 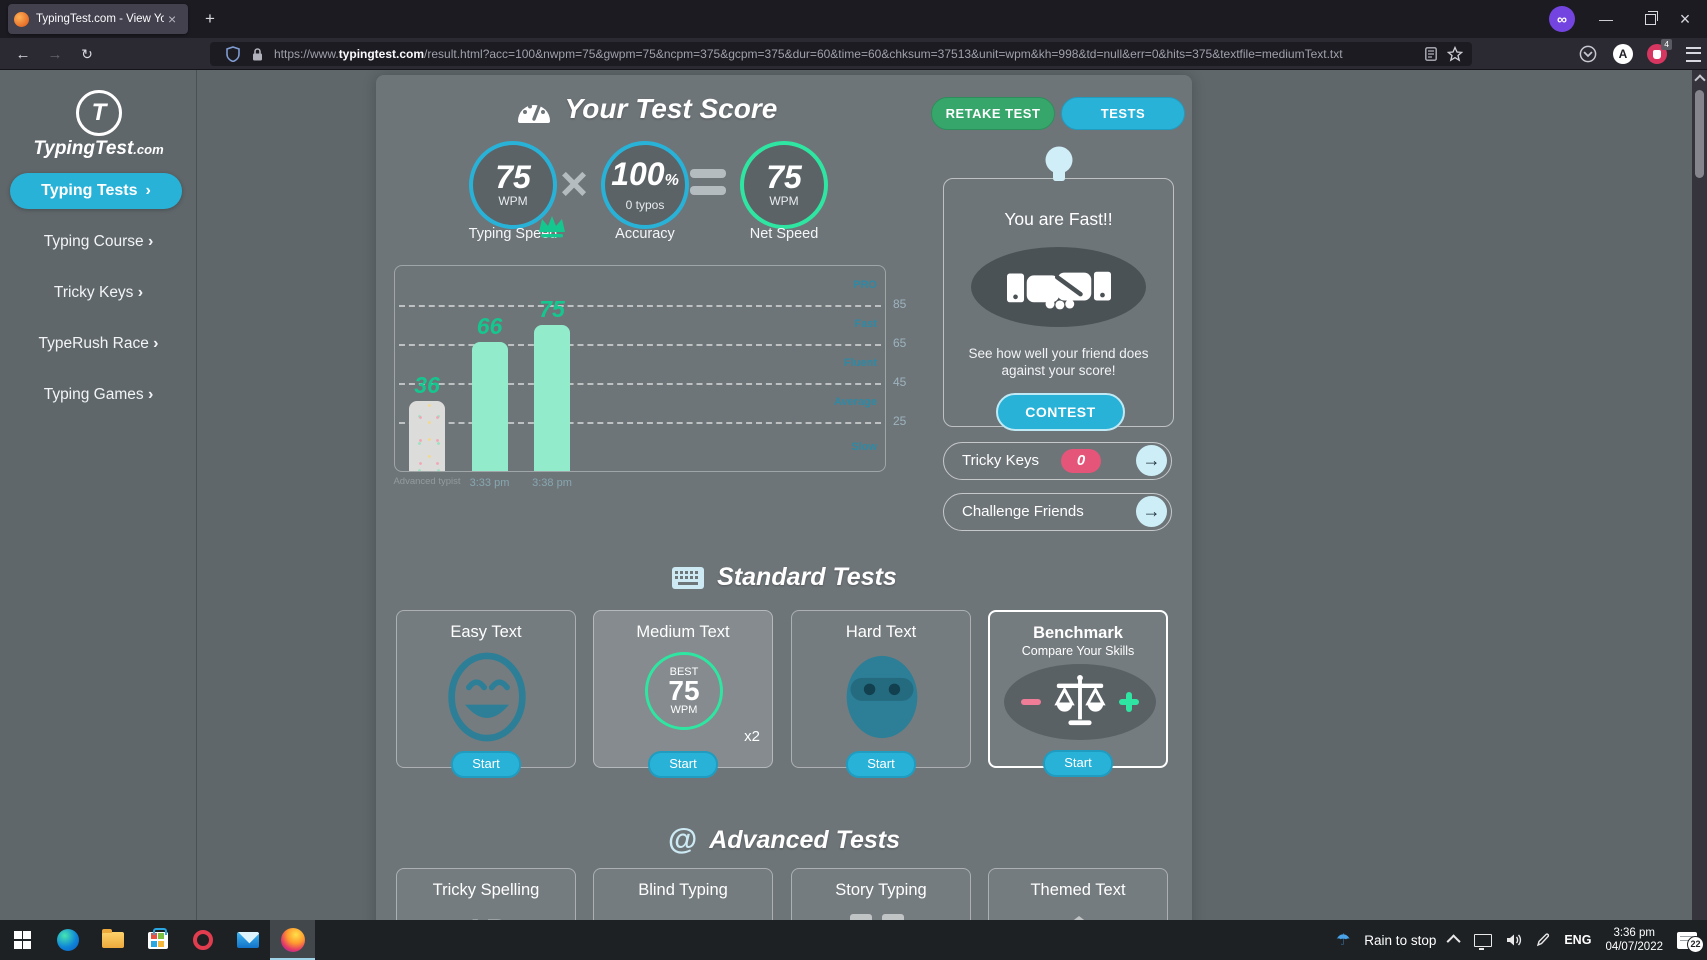 I want to click on sidebar-item-typerush-race: TypeRush Race ›, so click(x=98, y=344).